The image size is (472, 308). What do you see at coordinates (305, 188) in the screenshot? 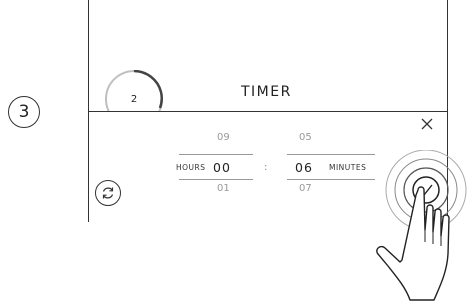
I see `minutes-next-value: 07` at bounding box center [305, 188].